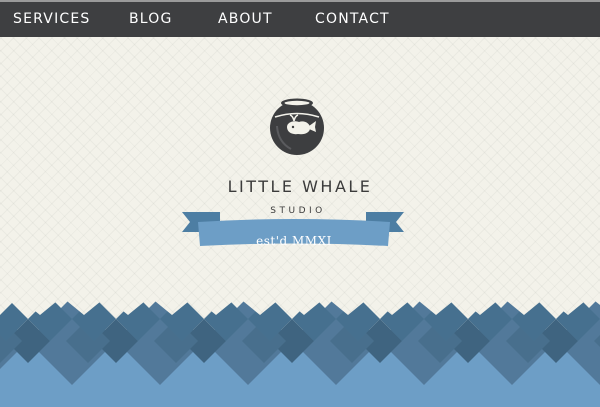 The image size is (600, 407). What do you see at coordinates (352, 19) in the screenshot?
I see `nav-contact-link: CONTACT` at bounding box center [352, 19].